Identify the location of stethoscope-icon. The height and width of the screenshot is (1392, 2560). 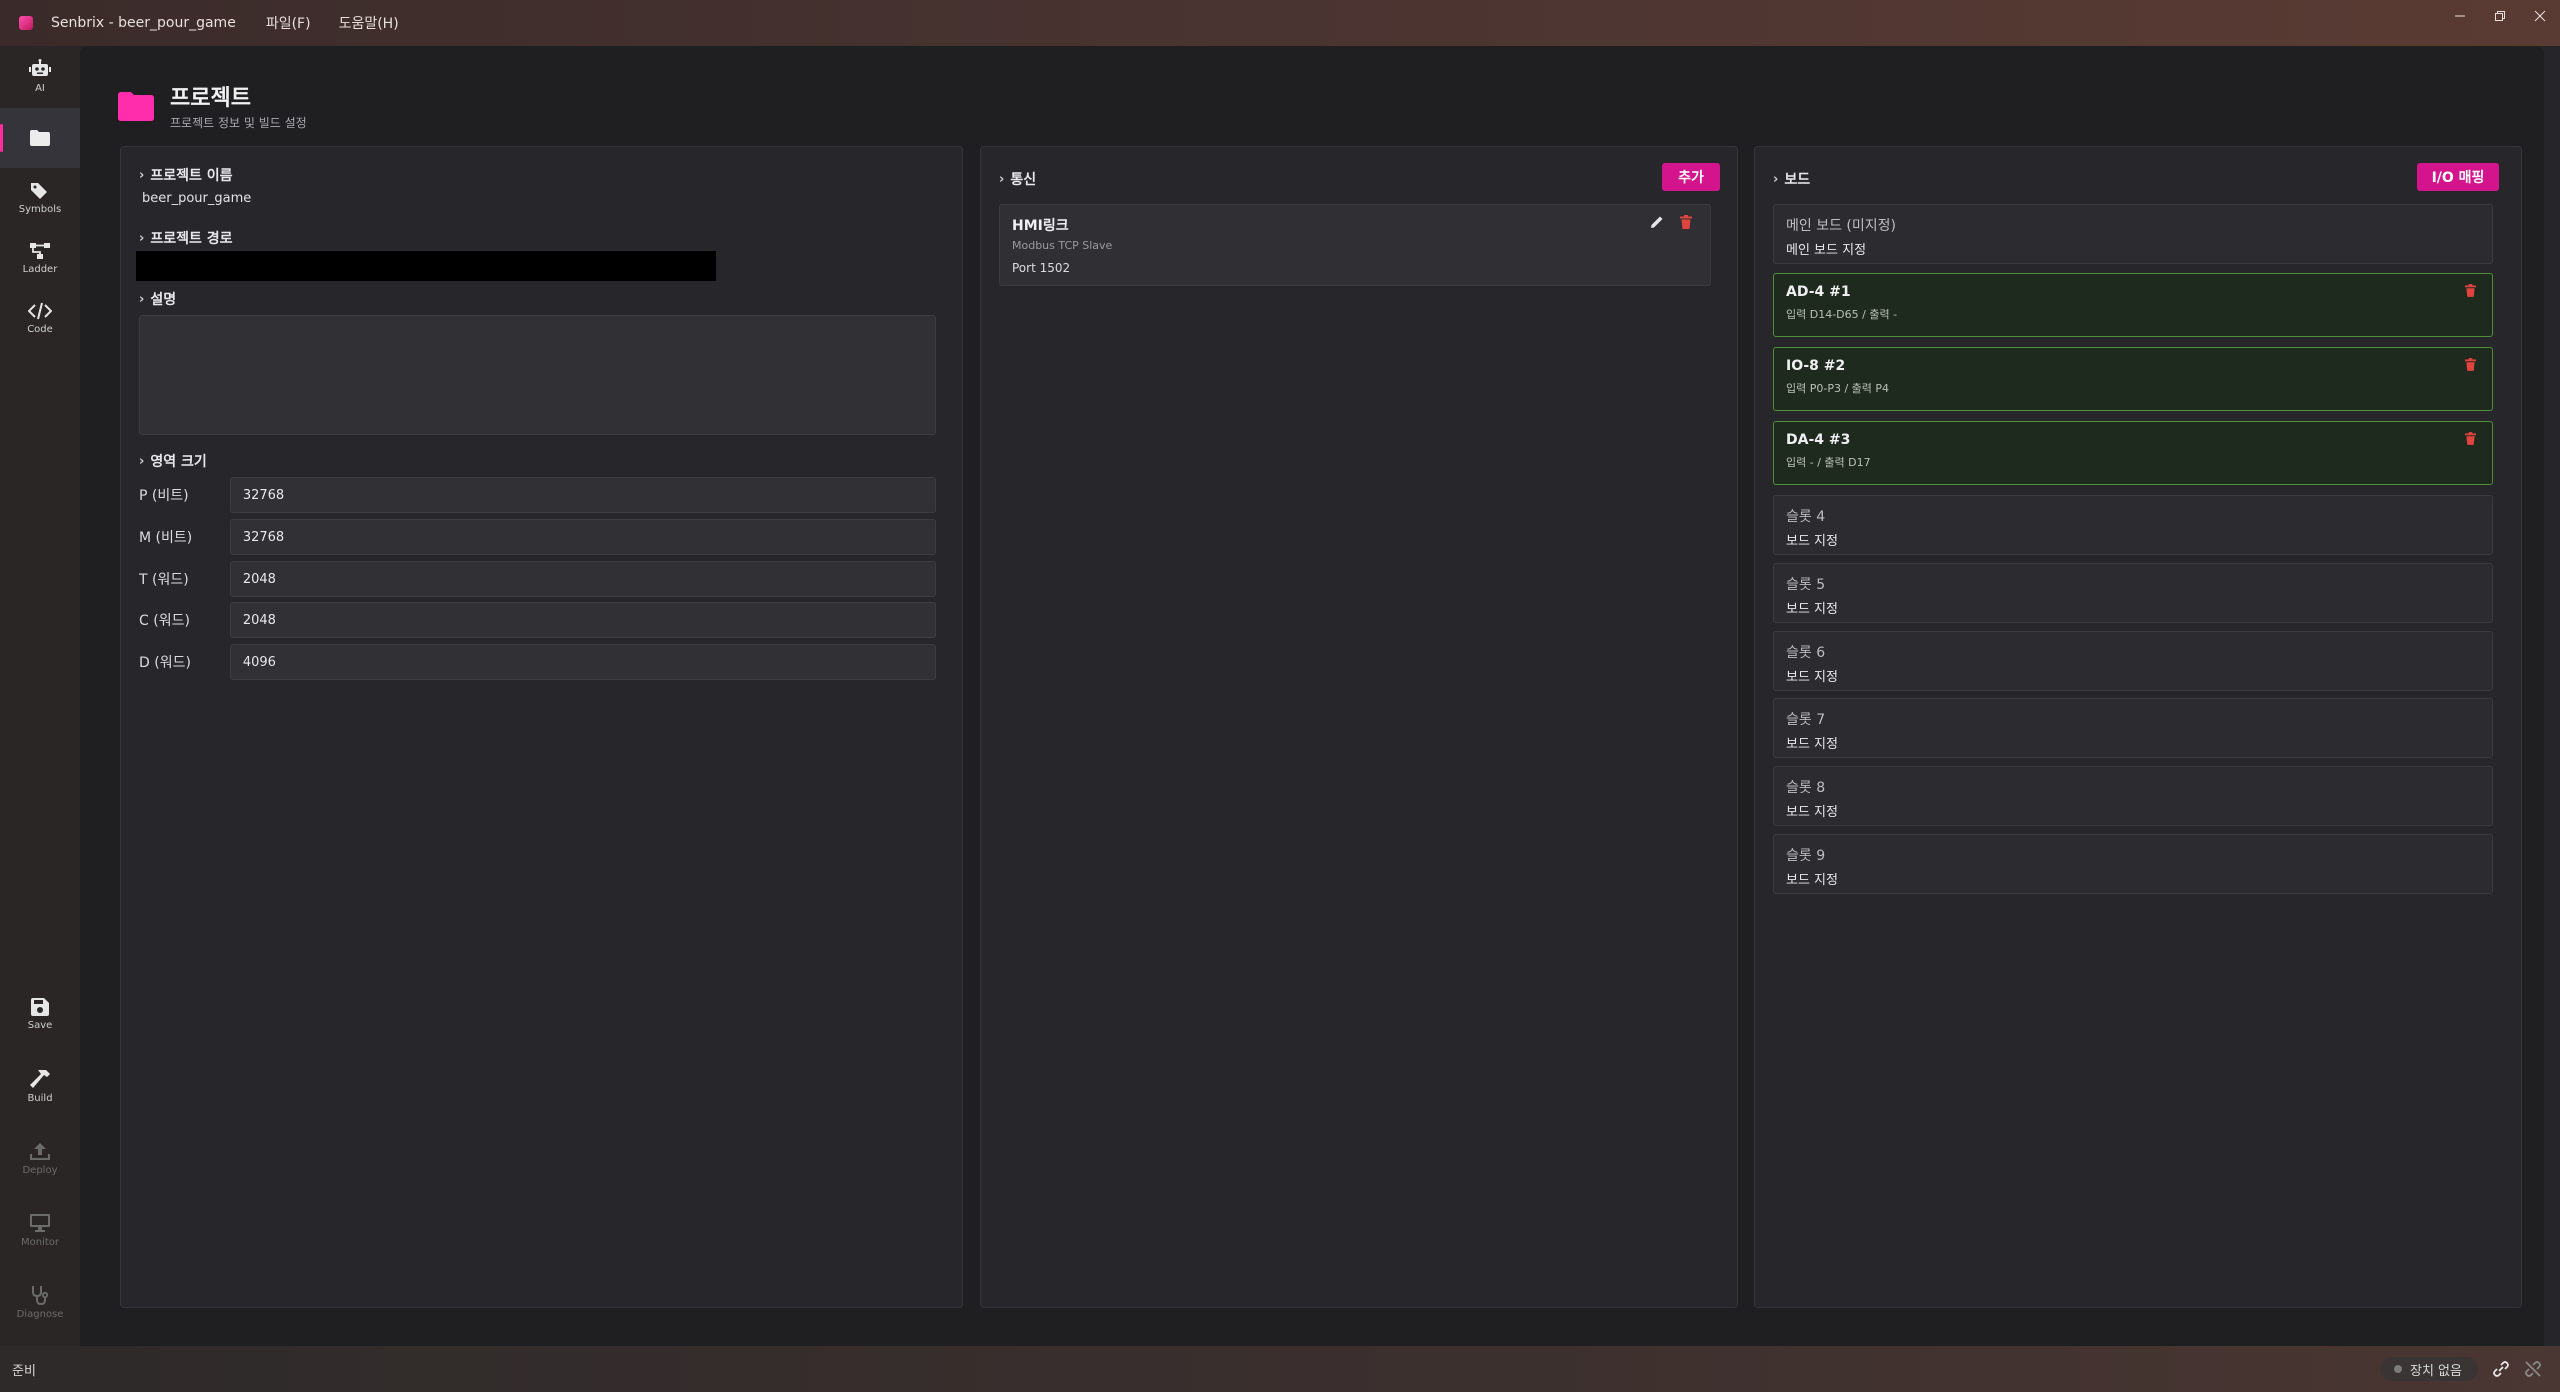
(40, 1295).